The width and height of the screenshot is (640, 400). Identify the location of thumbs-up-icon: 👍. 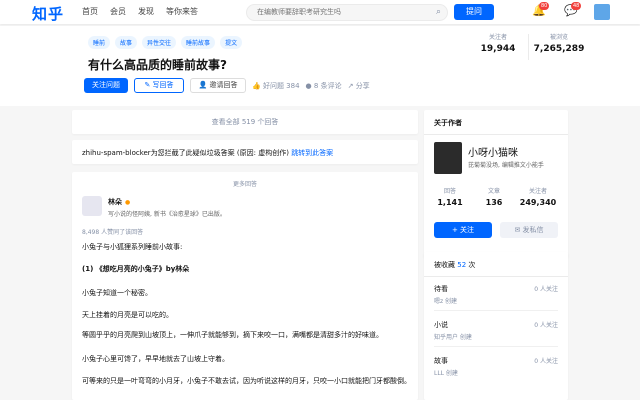
(256, 85).